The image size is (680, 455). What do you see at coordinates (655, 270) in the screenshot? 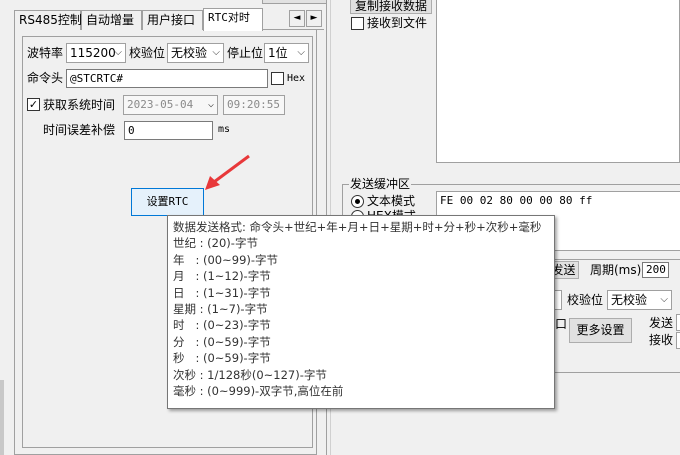
I see `period-input: 200` at bounding box center [655, 270].